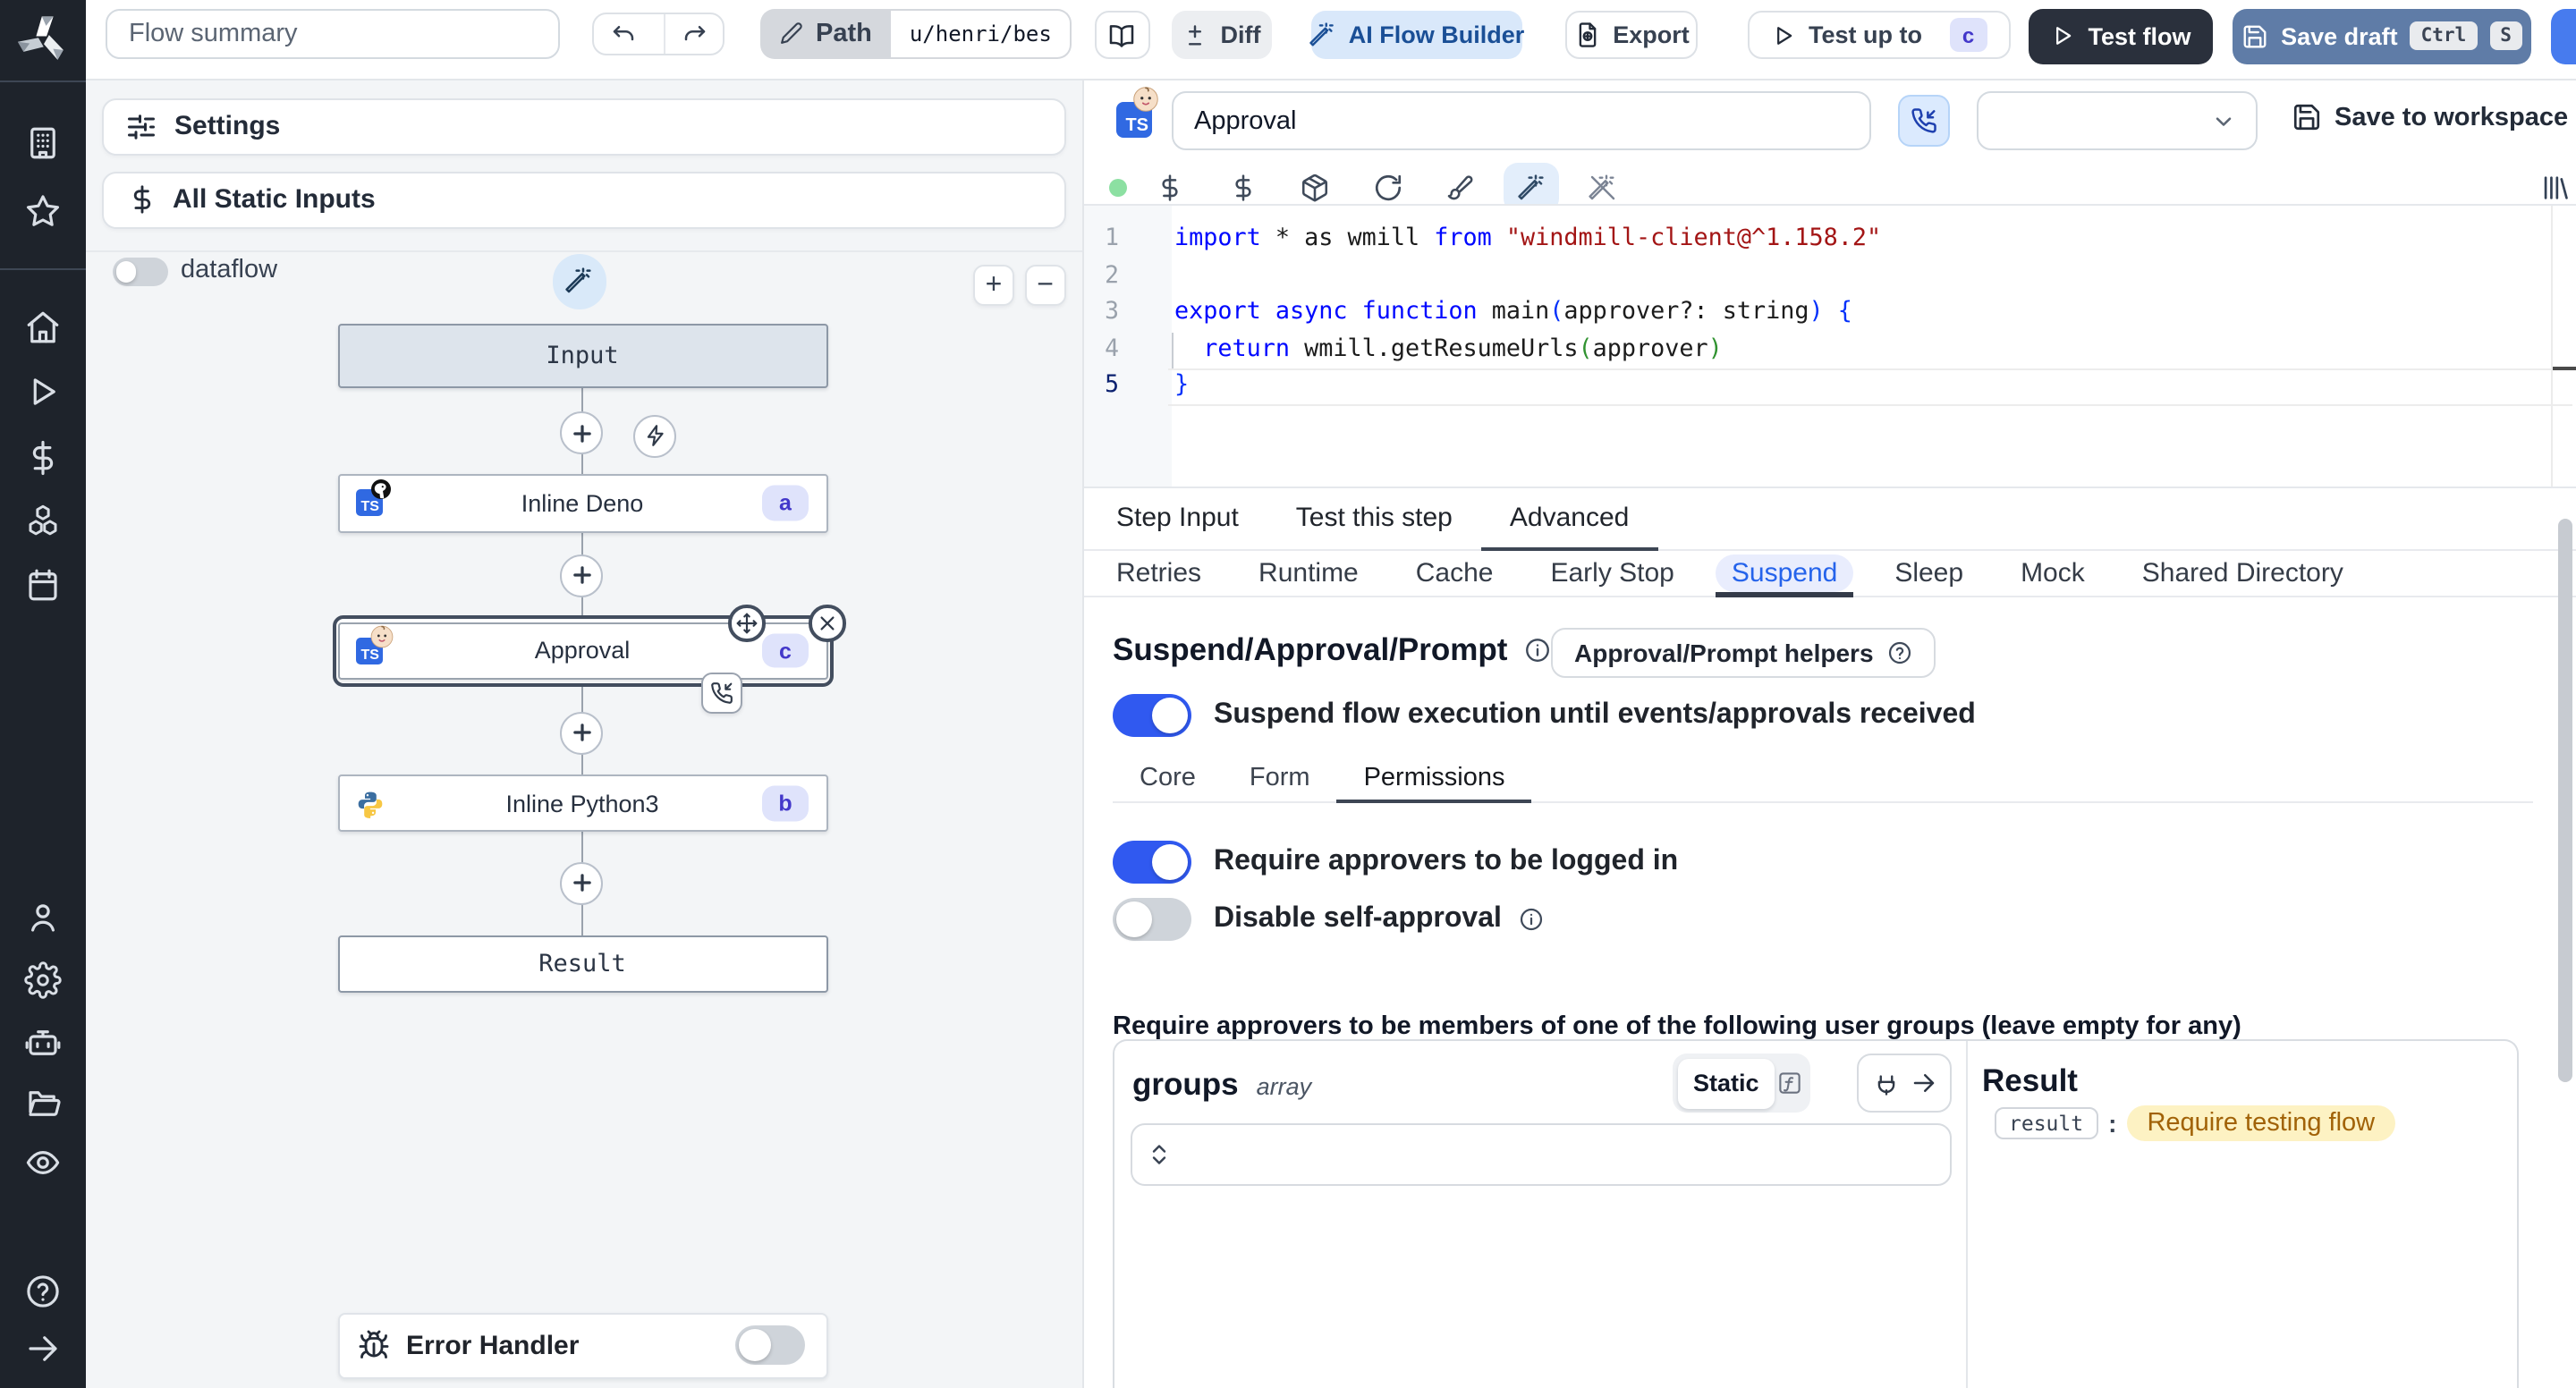  Describe the element at coordinates (2563, 36) in the screenshot. I see `deploy-button-partial` at that location.